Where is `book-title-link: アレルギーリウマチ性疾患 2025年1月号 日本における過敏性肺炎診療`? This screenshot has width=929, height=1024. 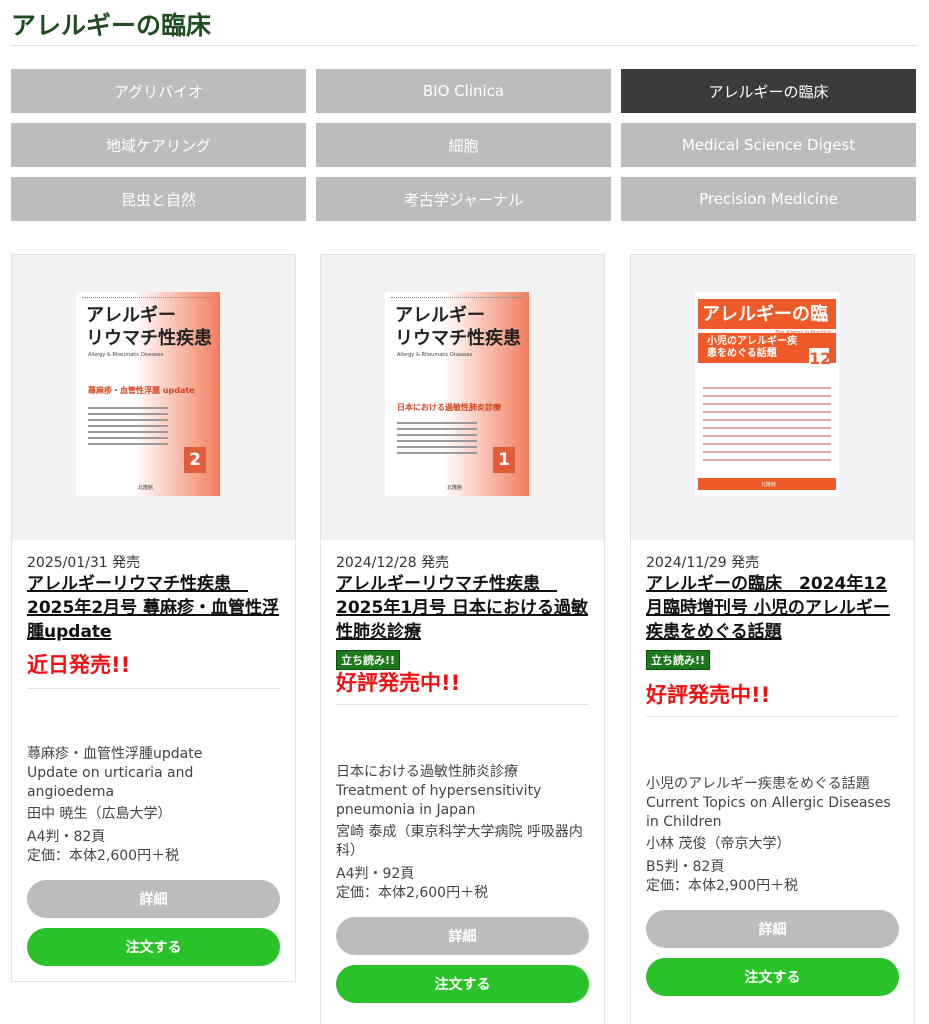
book-title-link: アレルギーリウマチ性疾患 2025年1月号 日本における過敏性肺炎診療 is located at coordinates (462, 608).